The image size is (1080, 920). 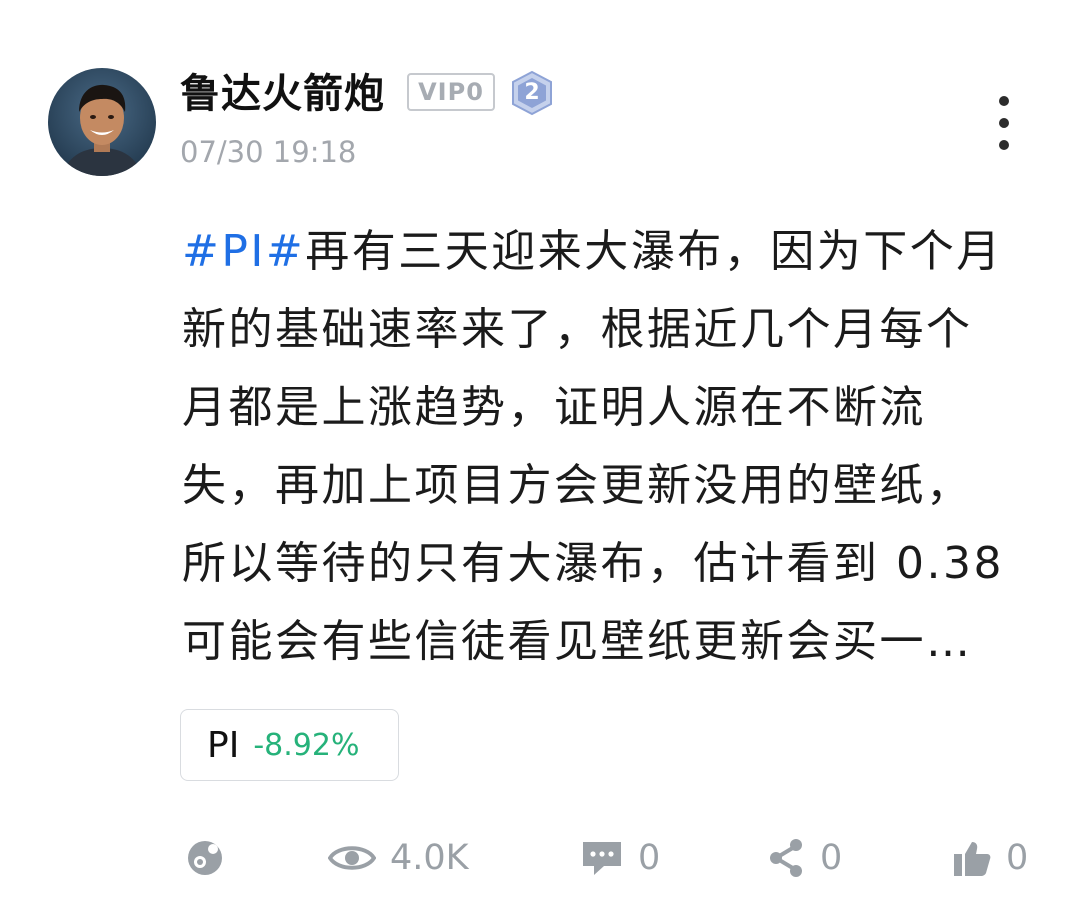 I want to click on repost-button, so click(x=205, y=858).